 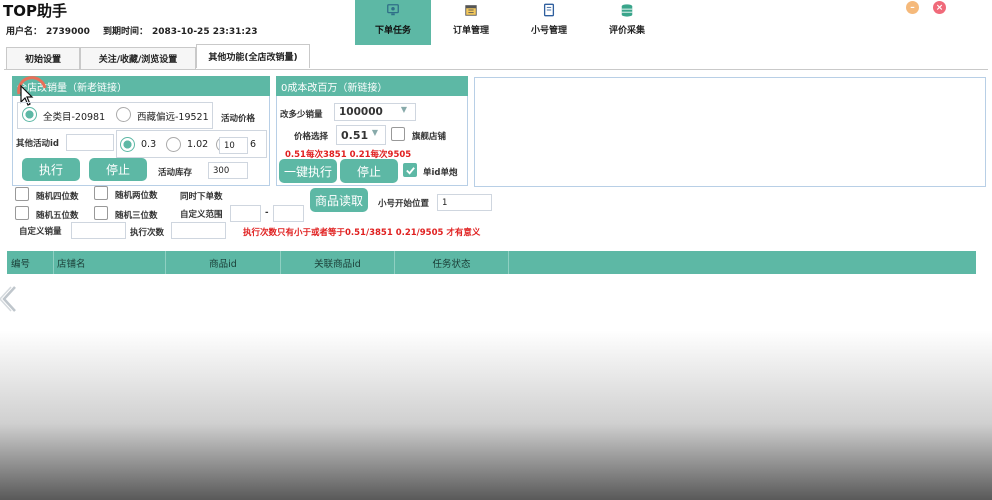 I want to click on exec-count-label: 执行次数, so click(x=147, y=233).